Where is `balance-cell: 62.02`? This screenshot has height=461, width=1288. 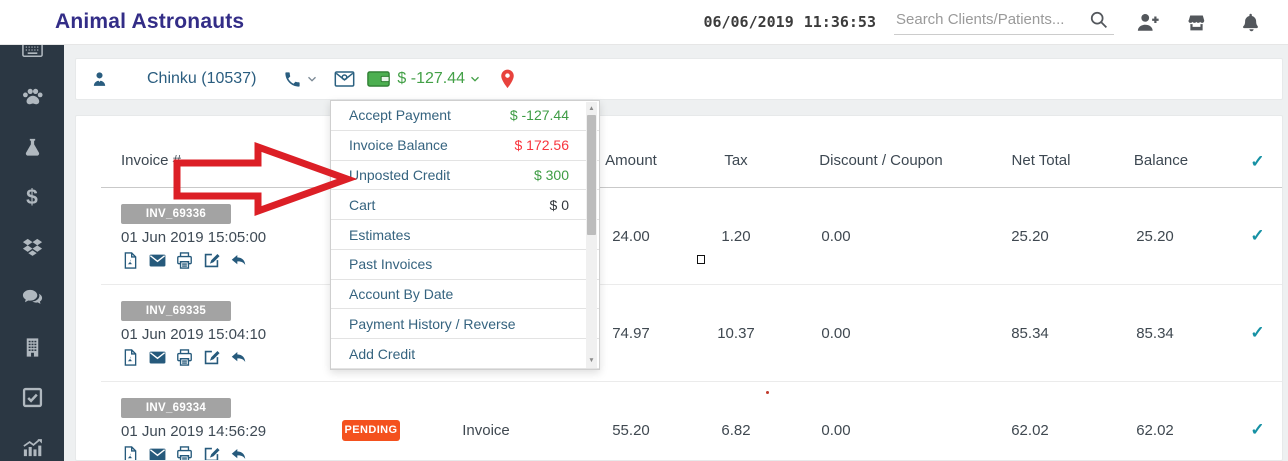
balance-cell: 62.02 is located at coordinates (1155, 430).